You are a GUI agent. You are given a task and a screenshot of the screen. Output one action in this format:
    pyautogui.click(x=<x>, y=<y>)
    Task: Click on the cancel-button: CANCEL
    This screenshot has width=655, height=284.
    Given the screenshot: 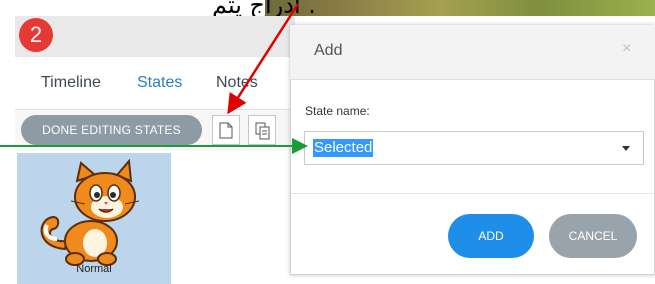 What is the action you would take?
    pyautogui.click(x=593, y=236)
    